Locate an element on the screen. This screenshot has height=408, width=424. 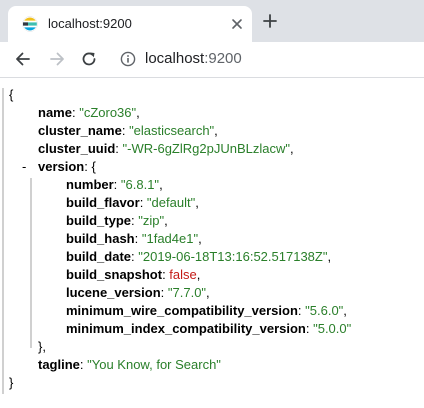
json-value-cluster-uuid: "-WR-6gZlRg2pJUnBLzlacw" is located at coordinates (206, 148).